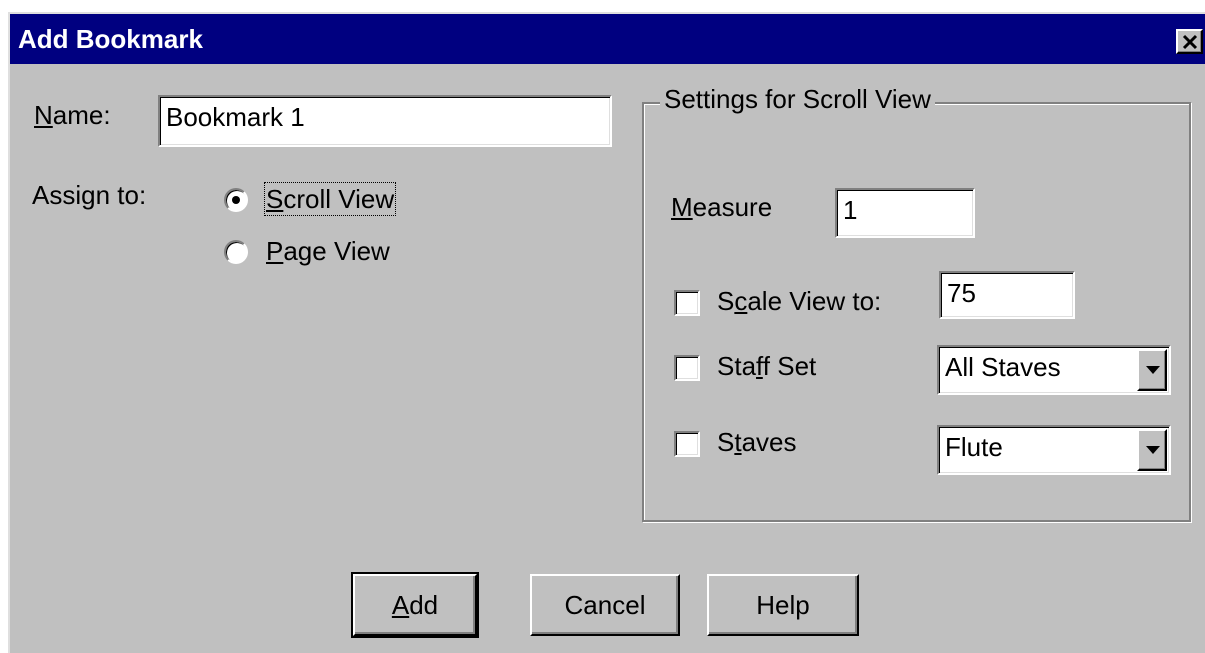  Describe the element at coordinates (607, 39) in the screenshot. I see `title-bar: Add Bookmark` at that location.